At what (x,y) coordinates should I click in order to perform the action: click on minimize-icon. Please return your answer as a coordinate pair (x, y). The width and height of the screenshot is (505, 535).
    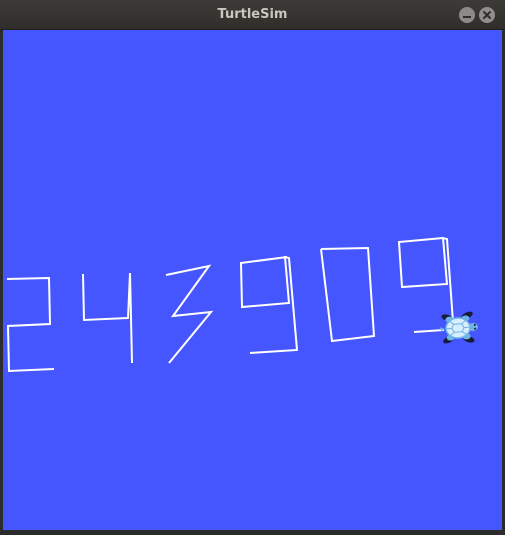
    Looking at the image, I should click on (467, 17).